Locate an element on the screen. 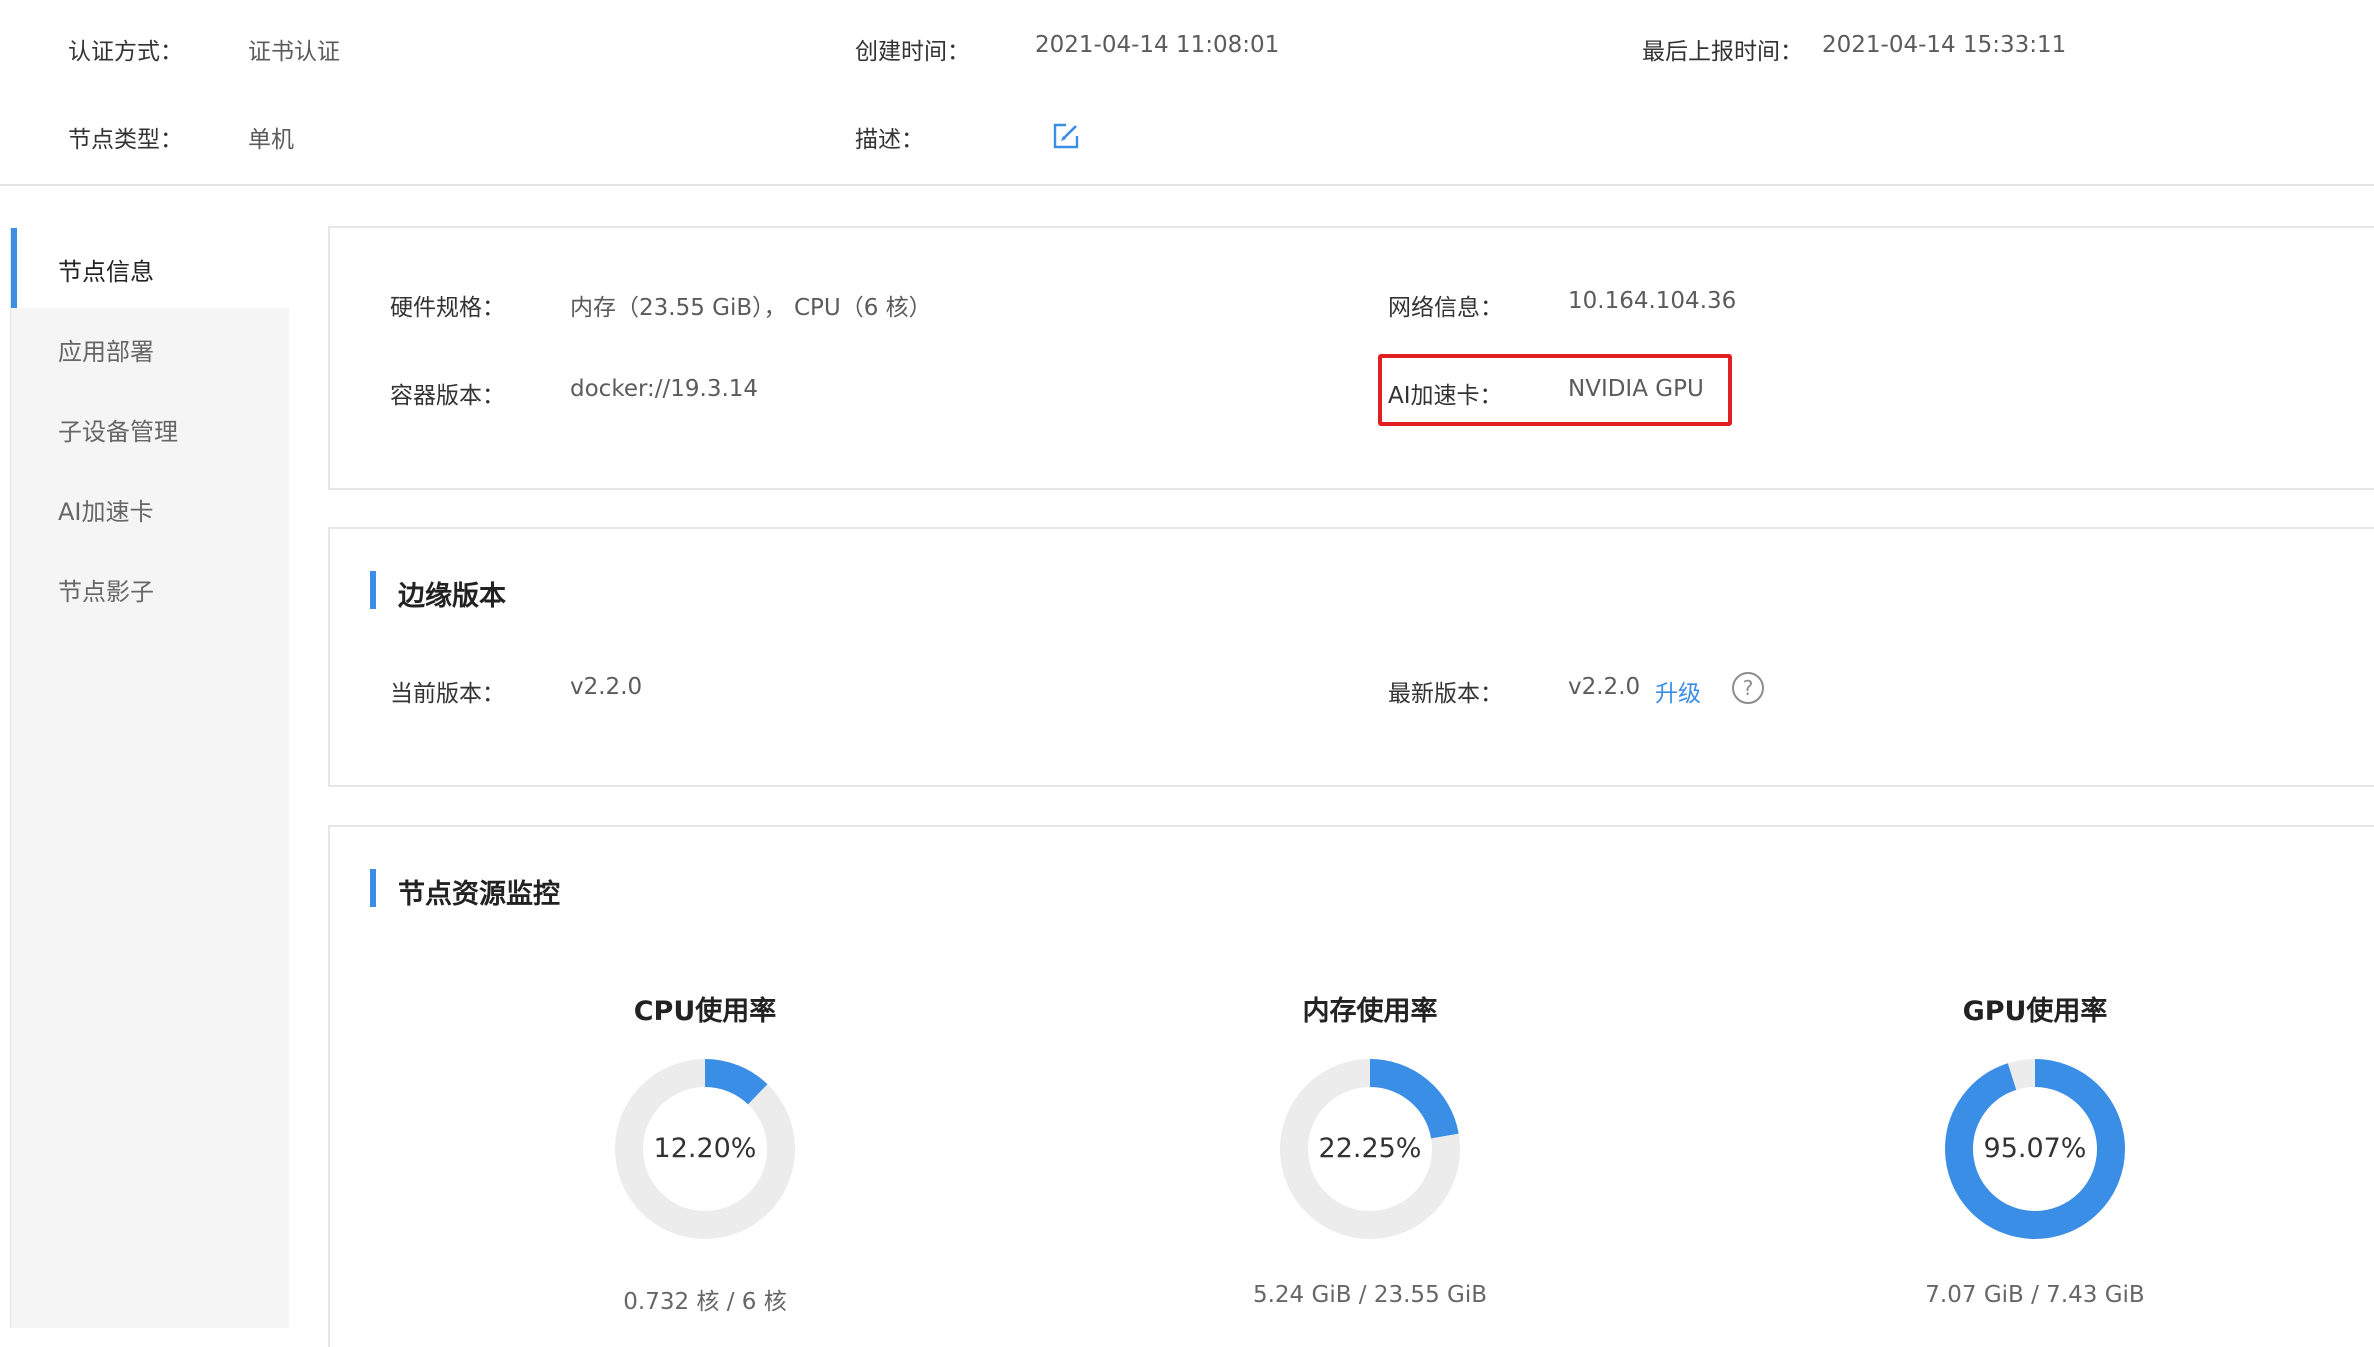  gpu-usage-detail: 7.07 GiB / 7.43 GiB is located at coordinates (2035, 1295).